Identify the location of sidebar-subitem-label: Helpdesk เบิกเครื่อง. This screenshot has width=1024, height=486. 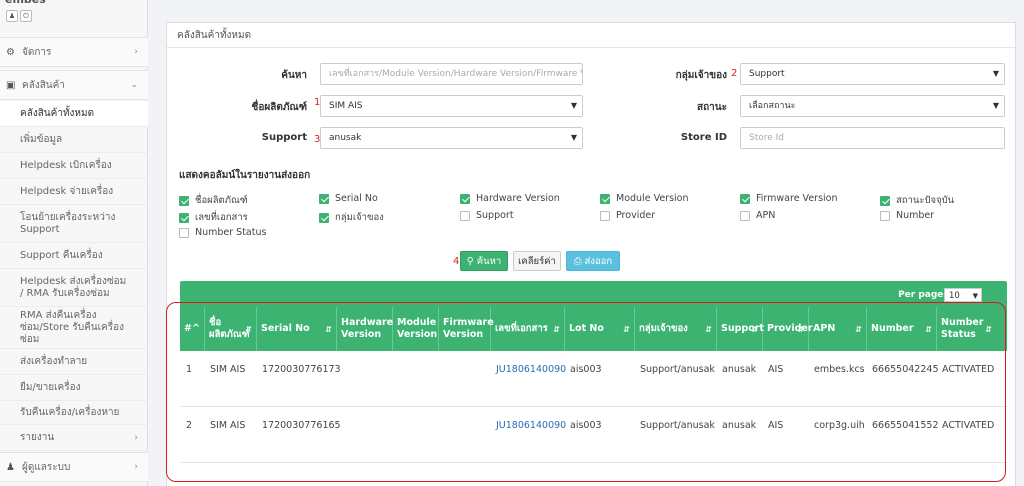
(66, 165).